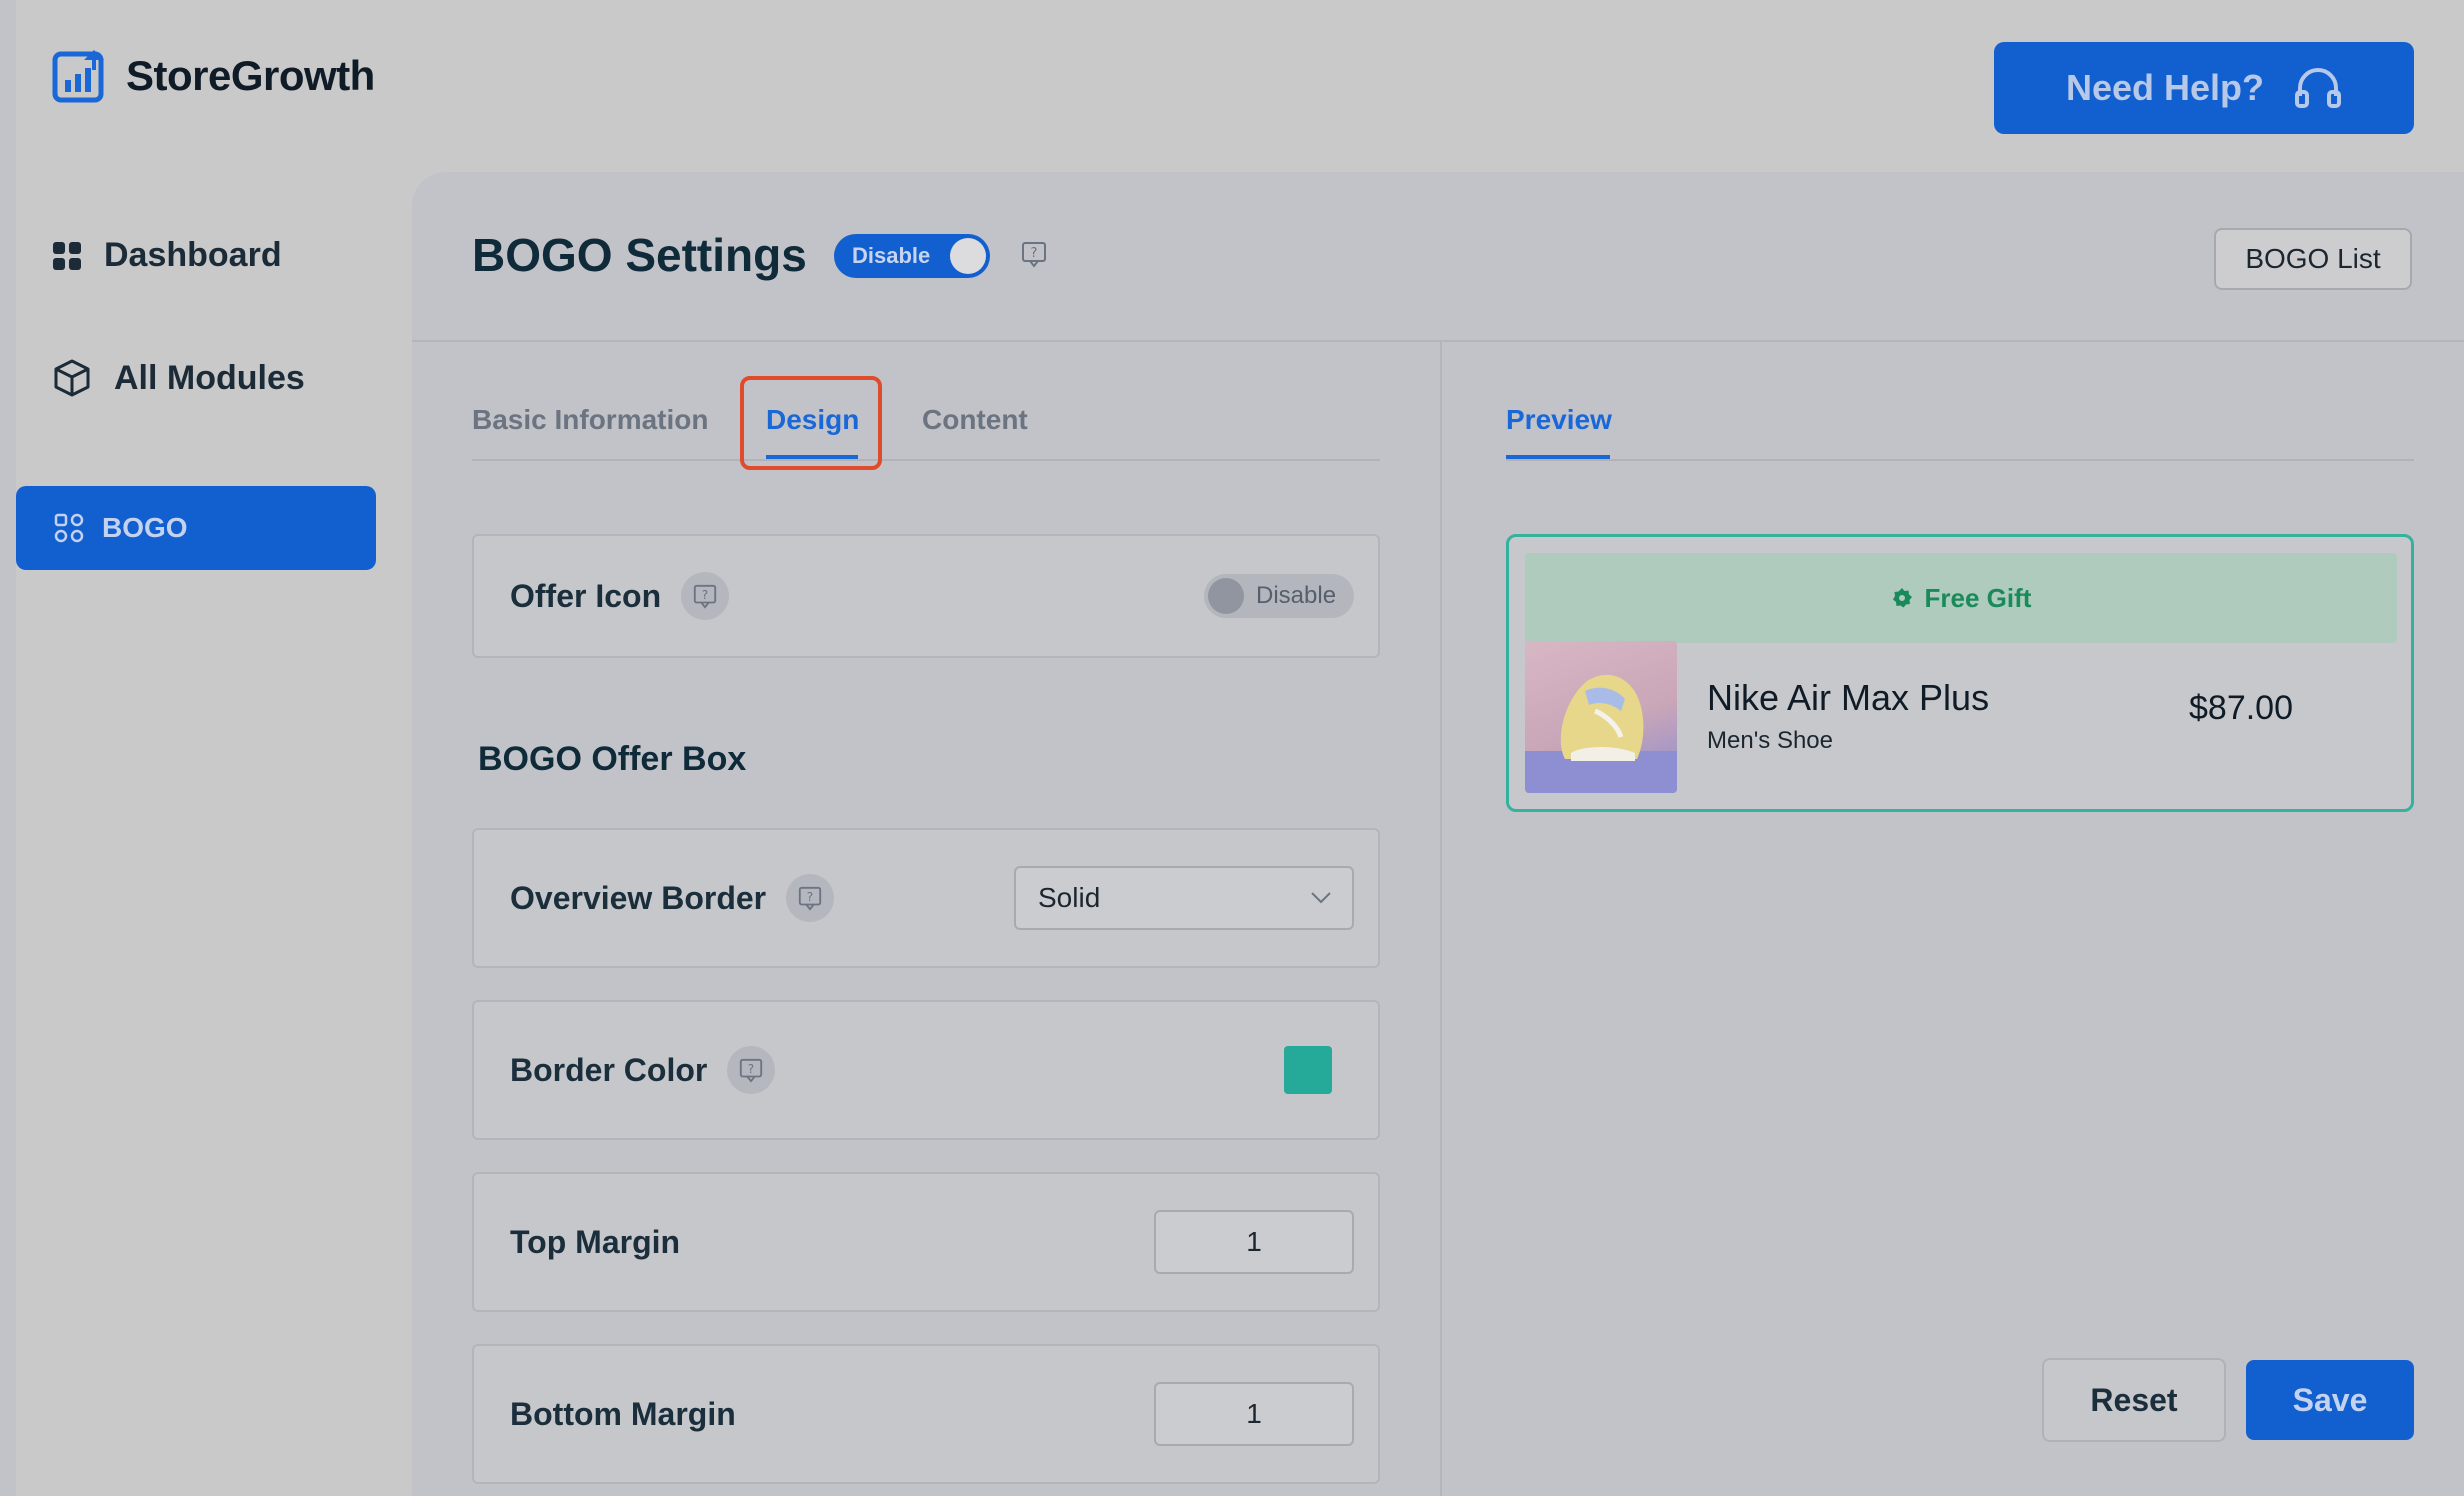 Image resolution: width=2464 pixels, height=1496 pixels. Describe the element at coordinates (67, 255) in the screenshot. I see `dashboard-grid-icon` at that location.